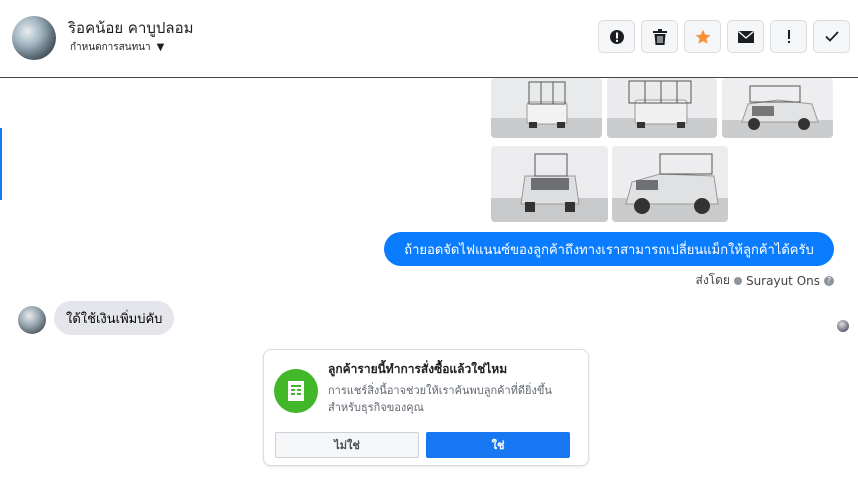 The image size is (858, 495). Describe the element at coordinates (712, 280) in the screenshot. I see `sent-by-label: ส่งโดย` at that location.